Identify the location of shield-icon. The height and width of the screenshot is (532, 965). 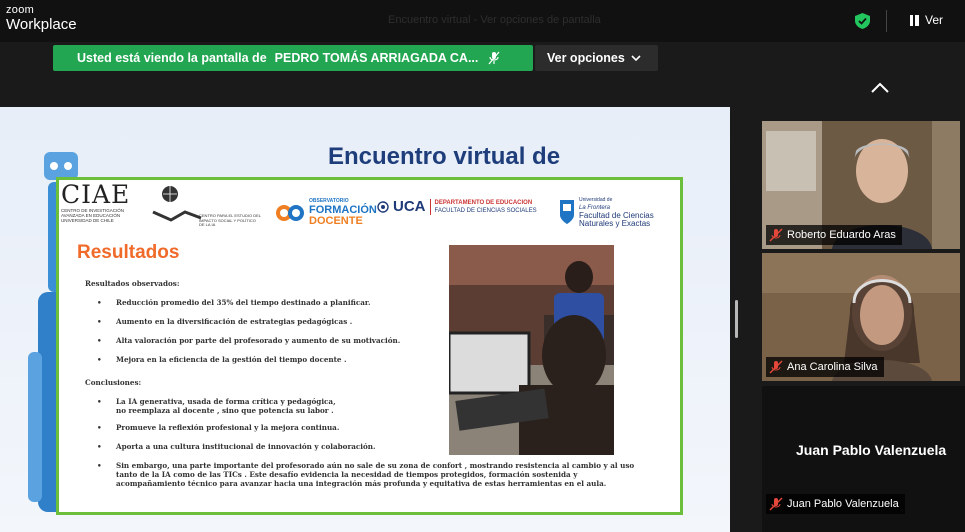
(862, 21).